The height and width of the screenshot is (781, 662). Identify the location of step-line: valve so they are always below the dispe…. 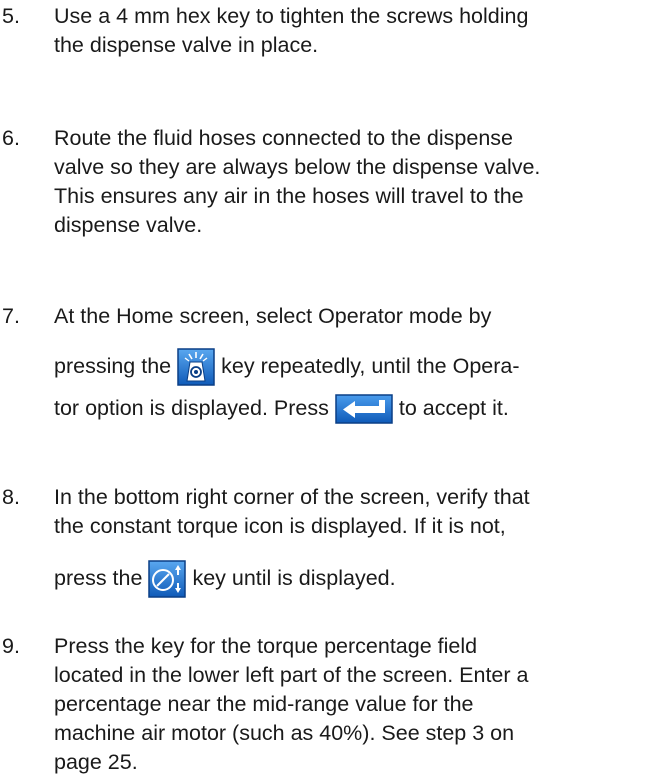
(297, 167).